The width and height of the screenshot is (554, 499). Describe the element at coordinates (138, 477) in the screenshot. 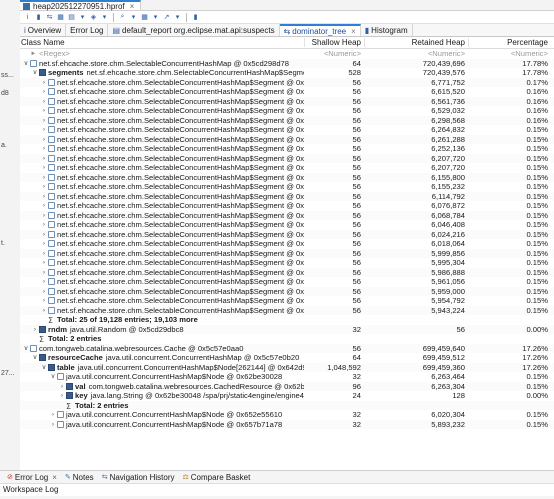

I see `tab-navigation-history: ⇆ Navigation History` at that location.